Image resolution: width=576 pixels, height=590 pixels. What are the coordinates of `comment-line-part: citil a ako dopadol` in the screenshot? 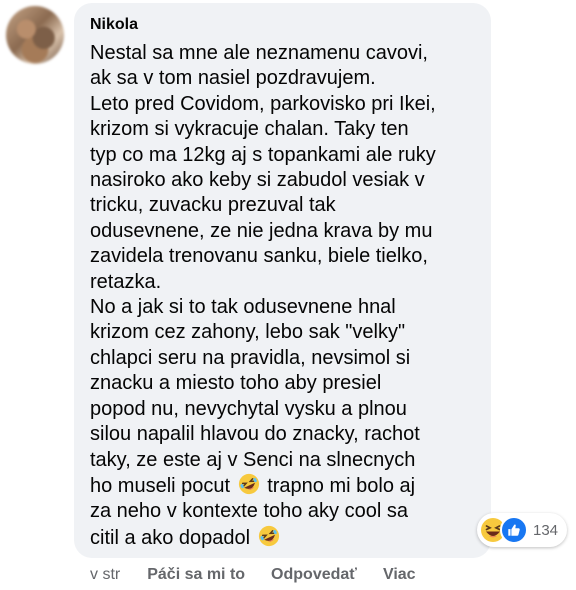 It's located at (170, 537).